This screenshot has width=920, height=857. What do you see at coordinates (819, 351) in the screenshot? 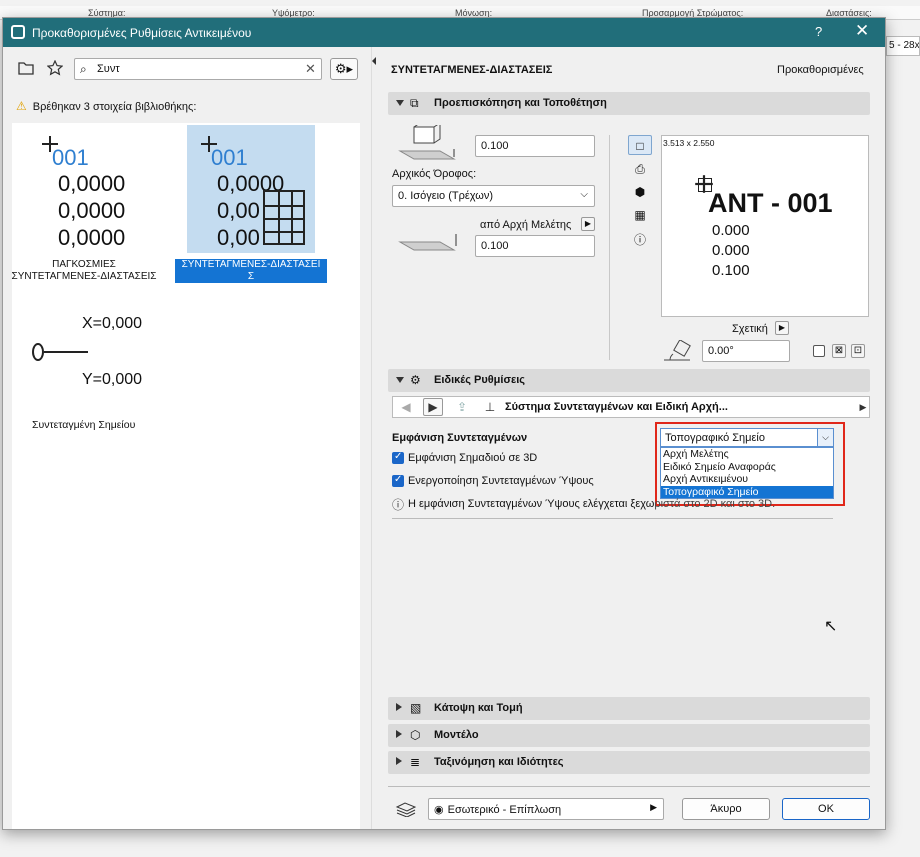
I see `mirror-checkbox` at bounding box center [819, 351].